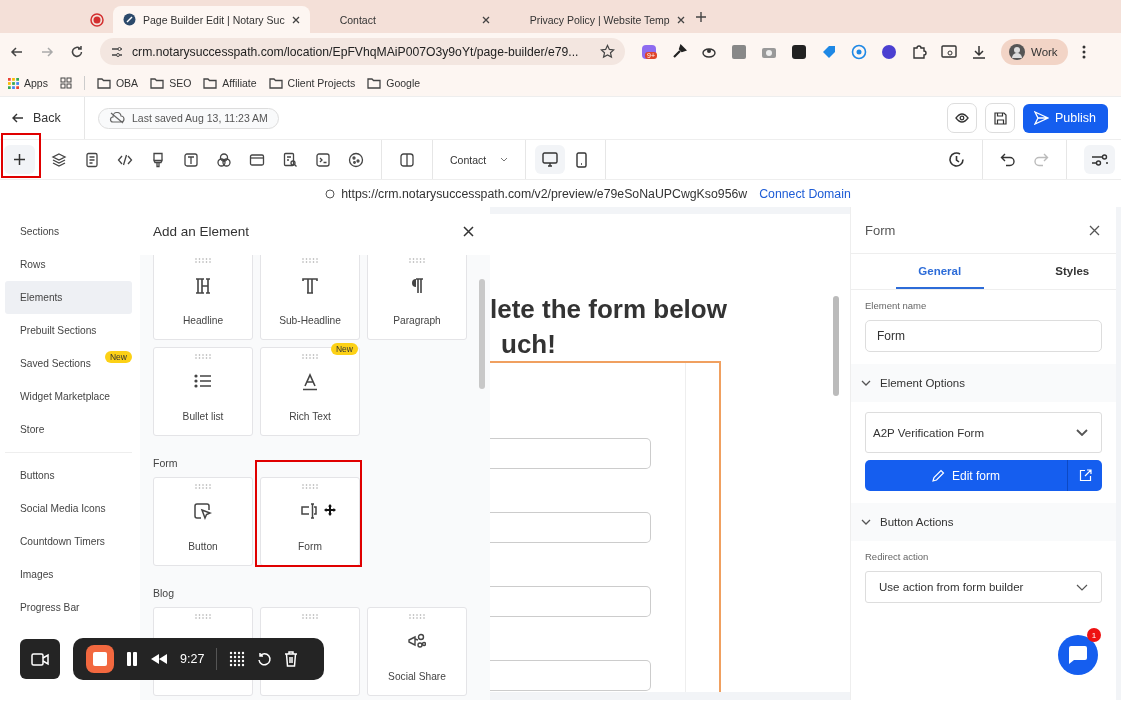 Image resolution: width=1121 pixels, height=703 pixels. I want to click on last-saved-pill: Last saved Aug 13, 11:23 AM, so click(188, 118).